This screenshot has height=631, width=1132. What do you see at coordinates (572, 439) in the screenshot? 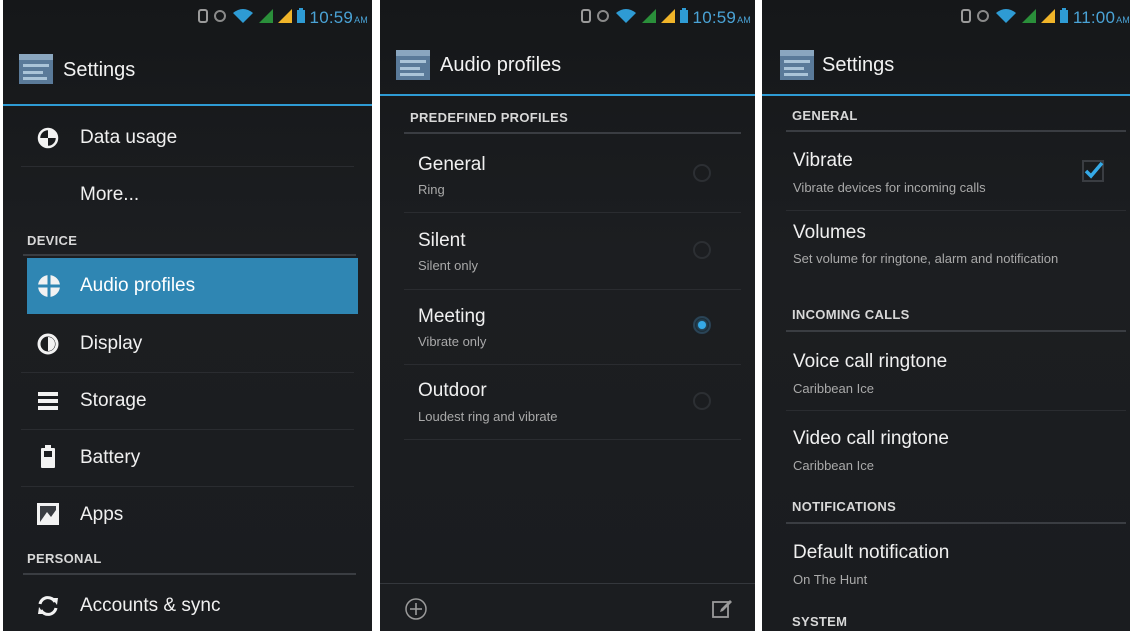
I see `divider` at bounding box center [572, 439].